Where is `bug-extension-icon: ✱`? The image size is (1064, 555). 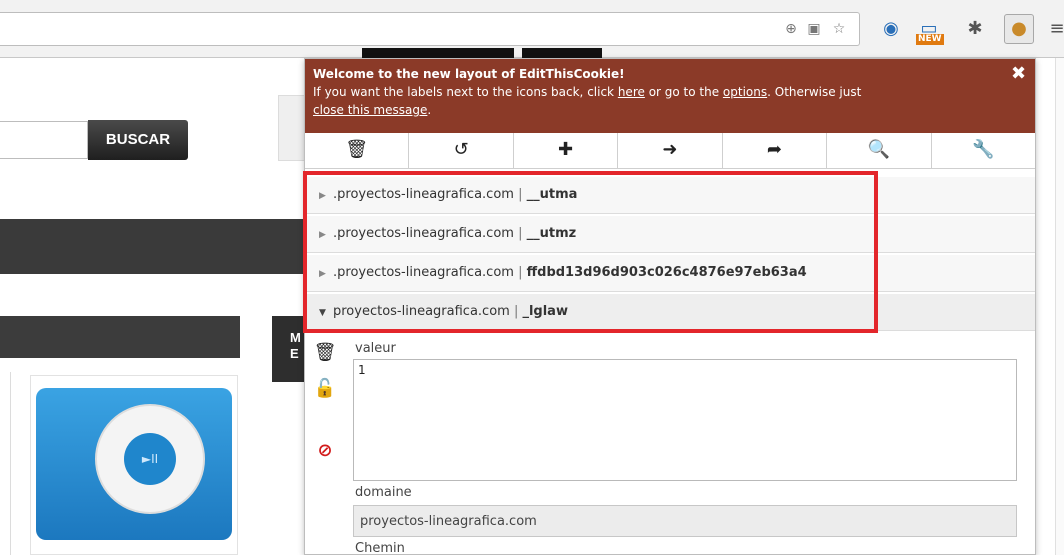
bug-extension-icon: ✱ is located at coordinates (975, 29).